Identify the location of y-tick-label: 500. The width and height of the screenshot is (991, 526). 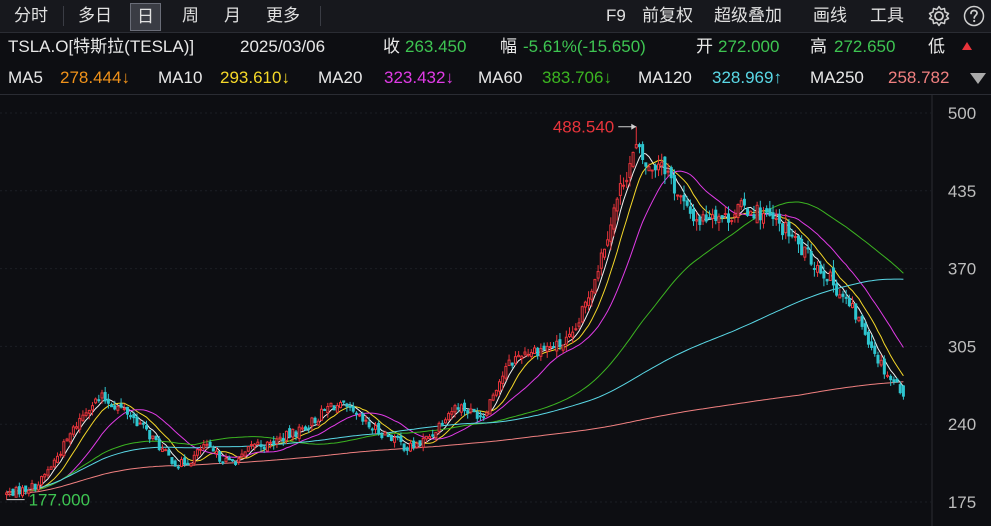
(962, 113).